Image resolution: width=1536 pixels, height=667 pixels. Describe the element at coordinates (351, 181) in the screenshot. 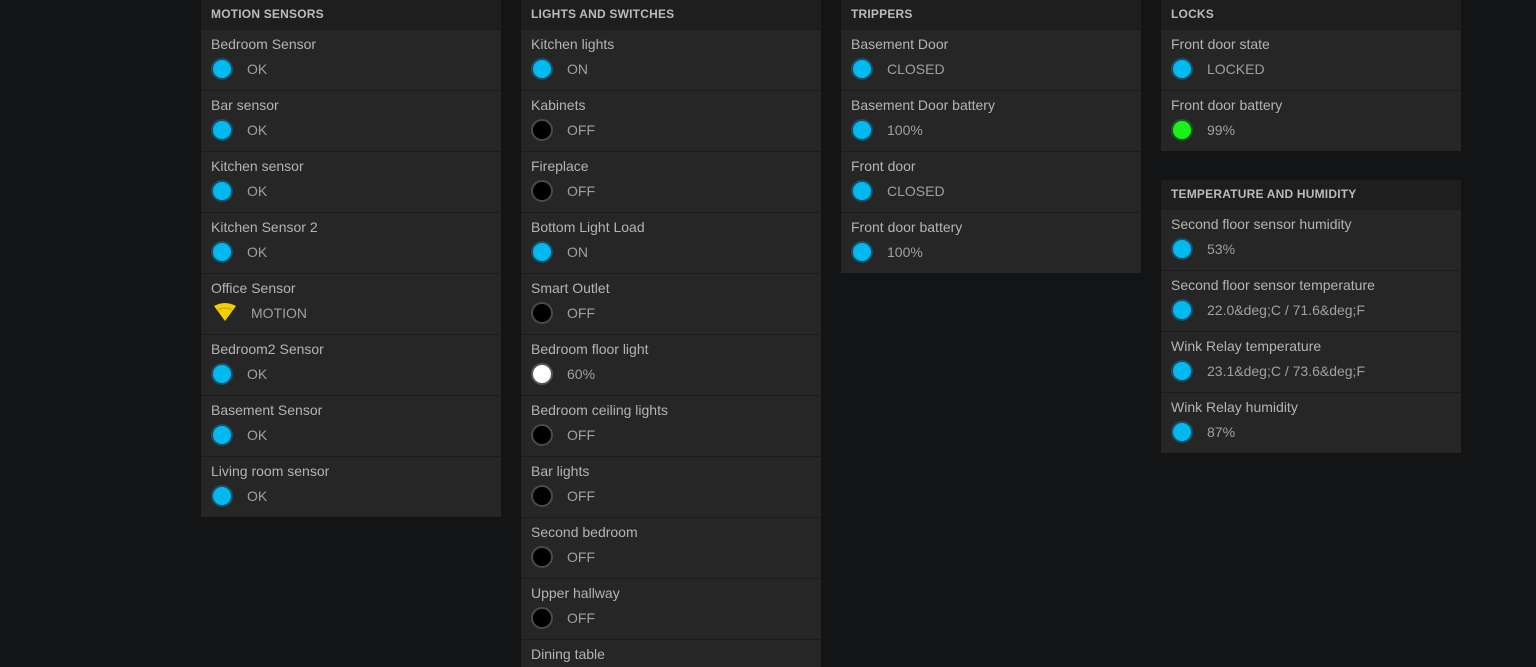

I see `tile-kitchen-sensor: Kitchen sensor OK` at that location.